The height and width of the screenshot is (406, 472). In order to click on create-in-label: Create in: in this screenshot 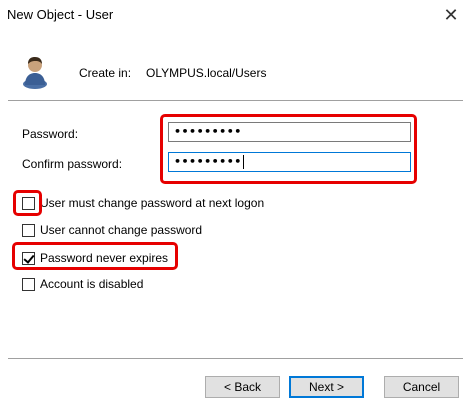, I will do `click(105, 73)`.